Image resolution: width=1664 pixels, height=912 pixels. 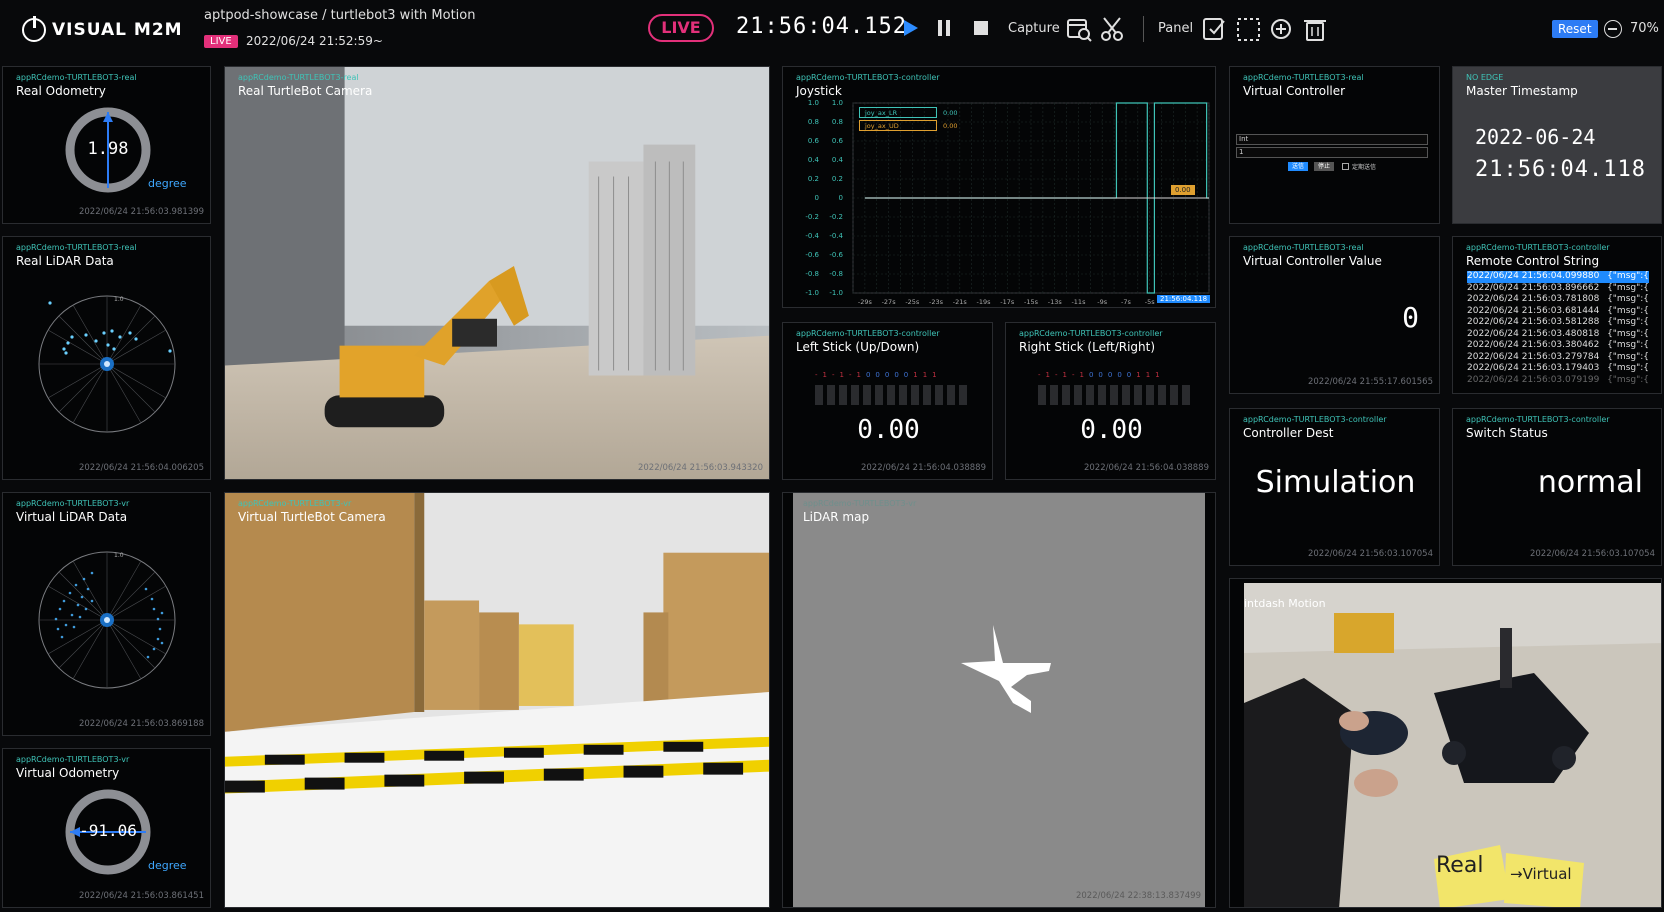 I want to click on x-tick-label: -5s, so click(x=1150, y=302).